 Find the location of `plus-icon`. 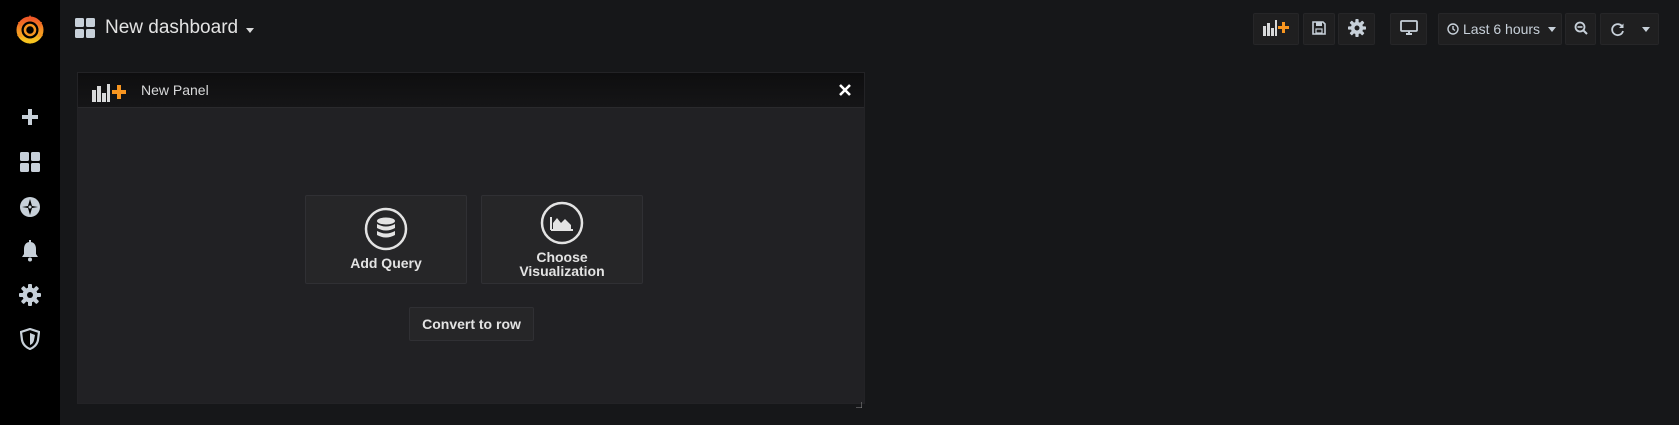

plus-icon is located at coordinates (30, 117).